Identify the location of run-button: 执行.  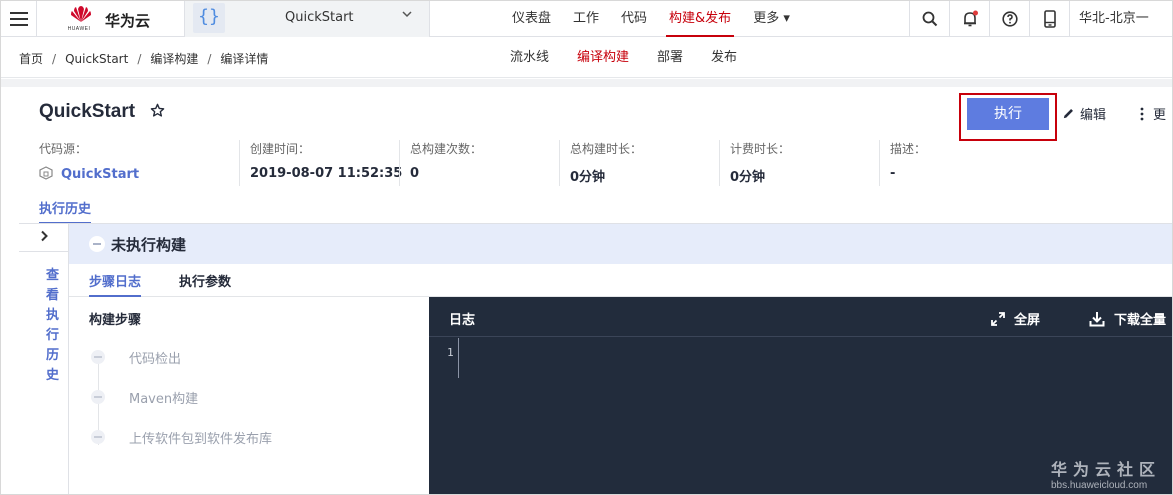
(1008, 114).